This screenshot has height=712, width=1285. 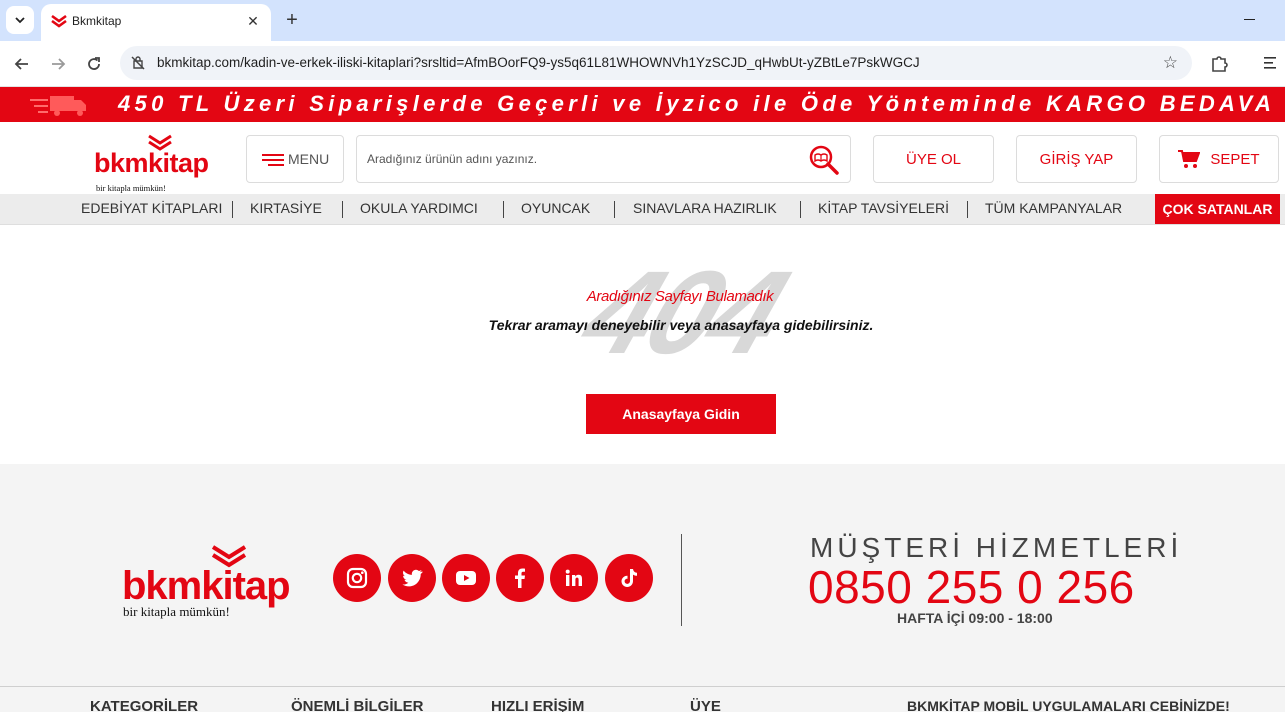 I want to click on site-logo: bkmkitap bir kitapla mümkün!, so click(x=152, y=163).